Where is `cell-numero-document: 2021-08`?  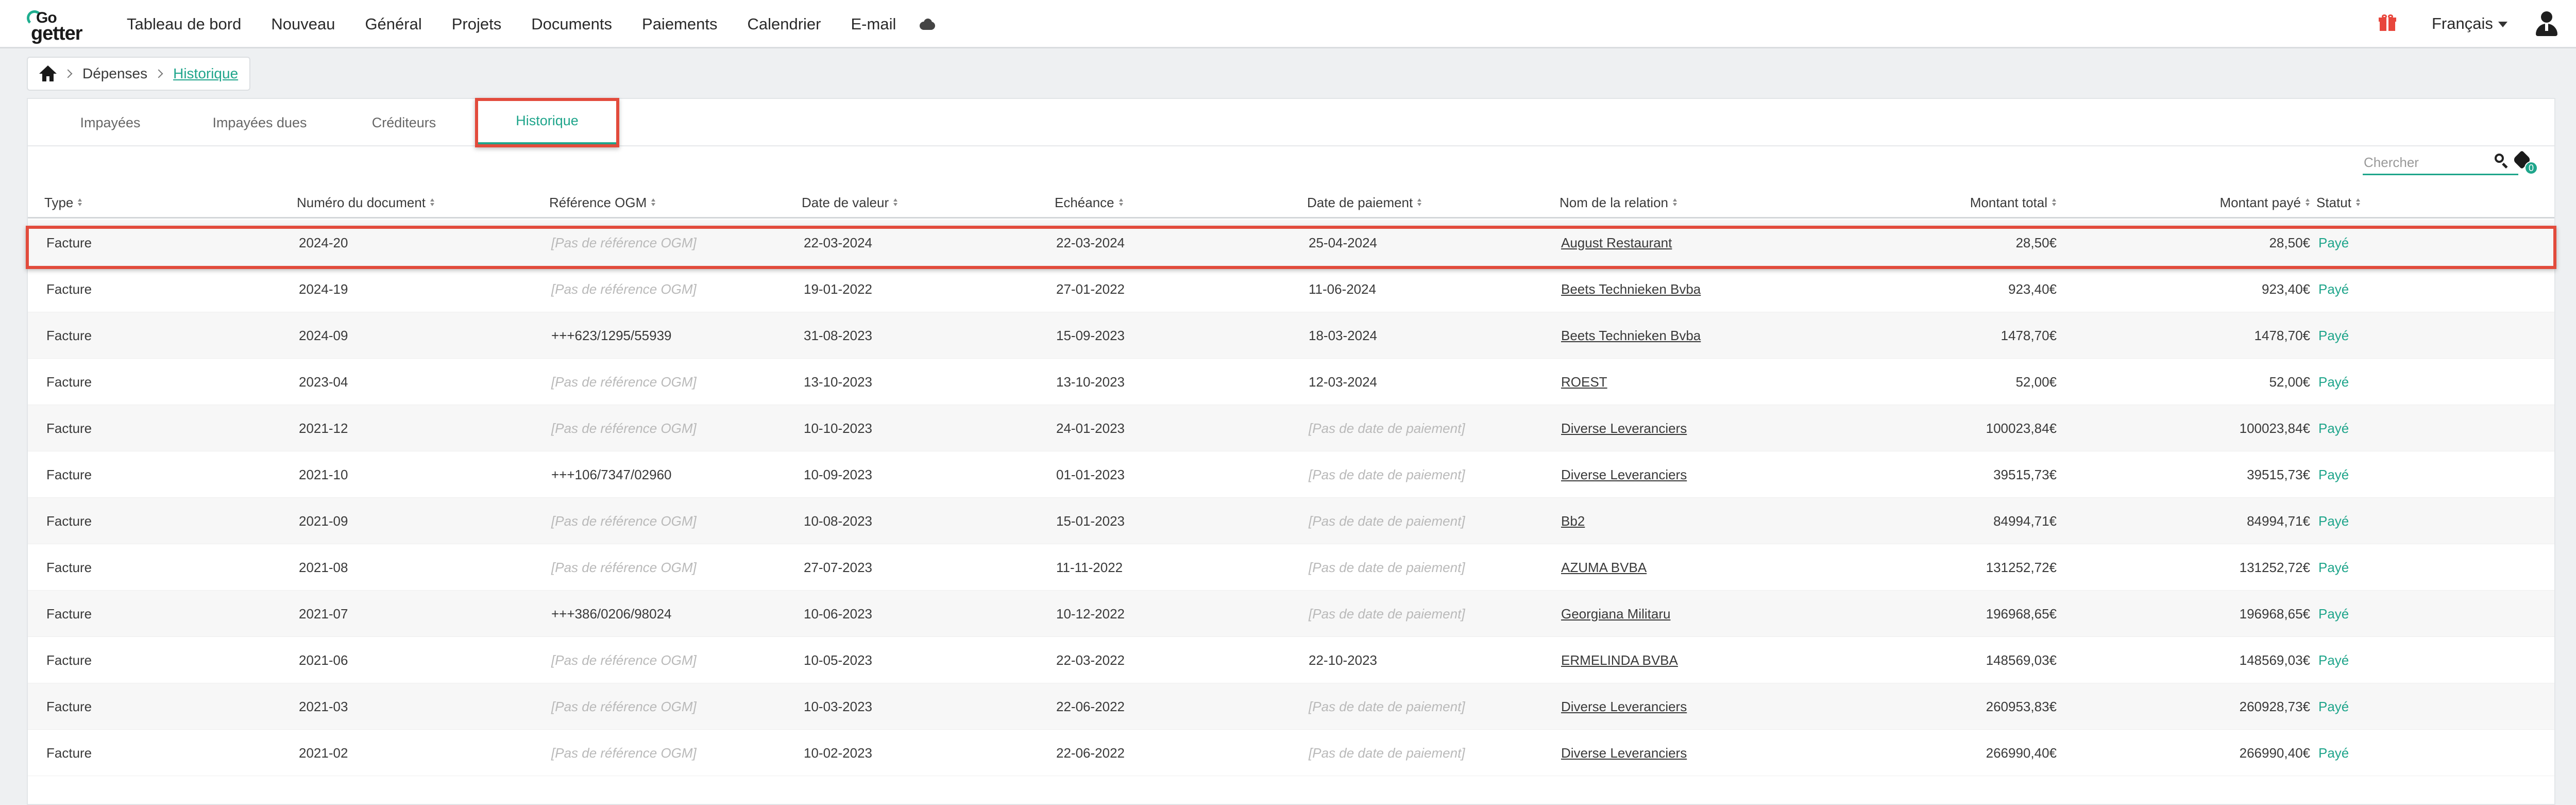 cell-numero-document: 2021-08 is located at coordinates (324, 567).